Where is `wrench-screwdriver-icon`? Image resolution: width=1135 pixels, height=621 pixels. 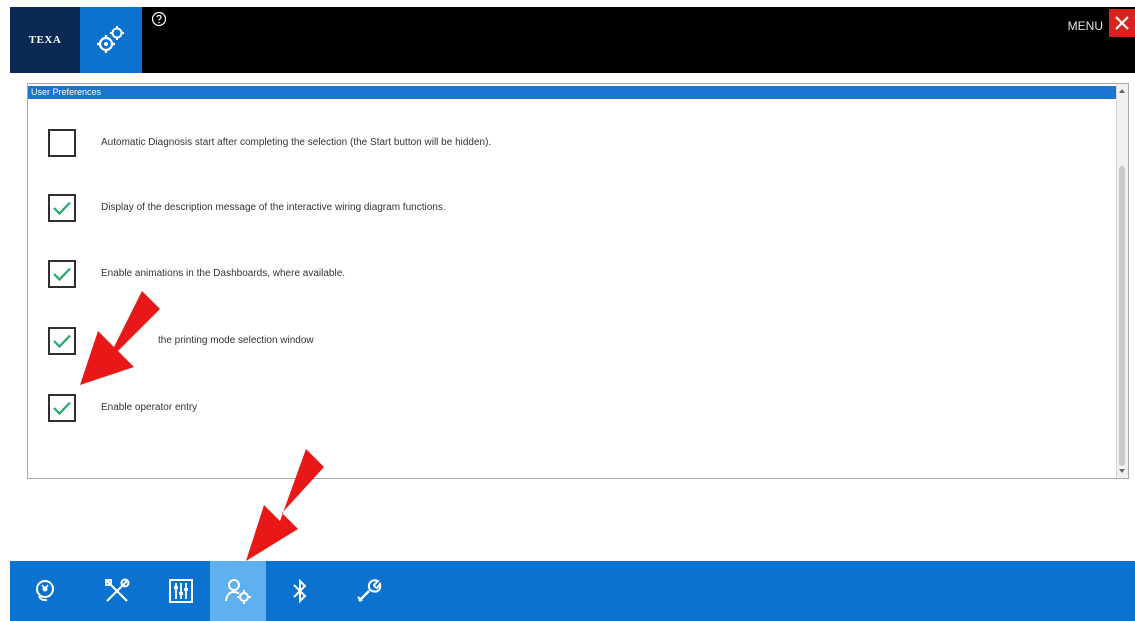 wrench-screwdriver-icon is located at coordinates (117, 590).